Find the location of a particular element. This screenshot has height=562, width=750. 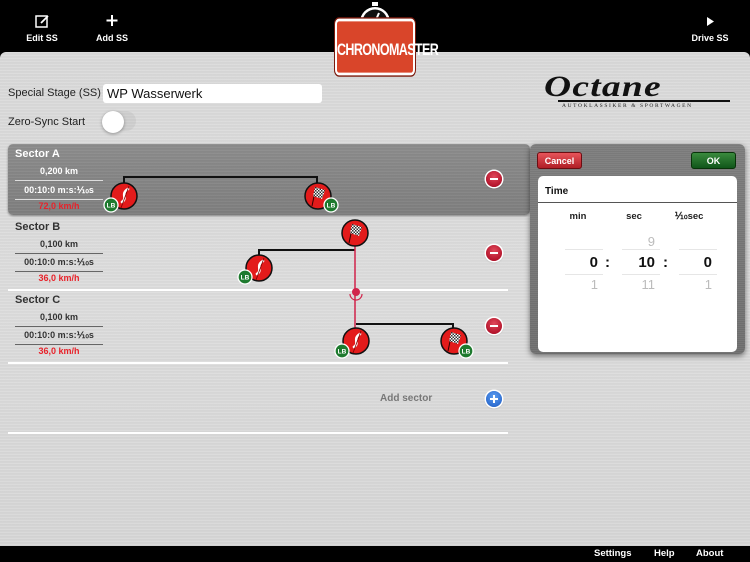

tenth-selected-value: 0 is located at coordinates (707, 262).